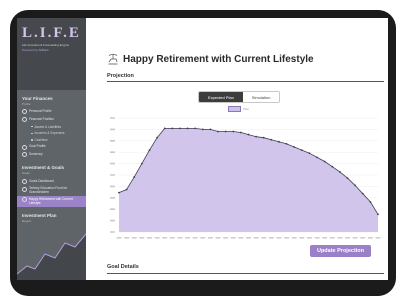  Describe the element at coordinates (221, 97) in the screenshot. I see `tab-expected-plan: Expected Plan` at that location.